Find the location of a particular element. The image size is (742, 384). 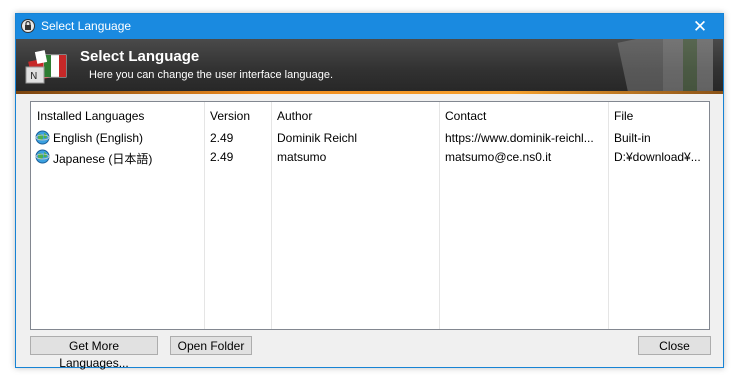

language-flags-icon: N is located at coordinates (46, 67).